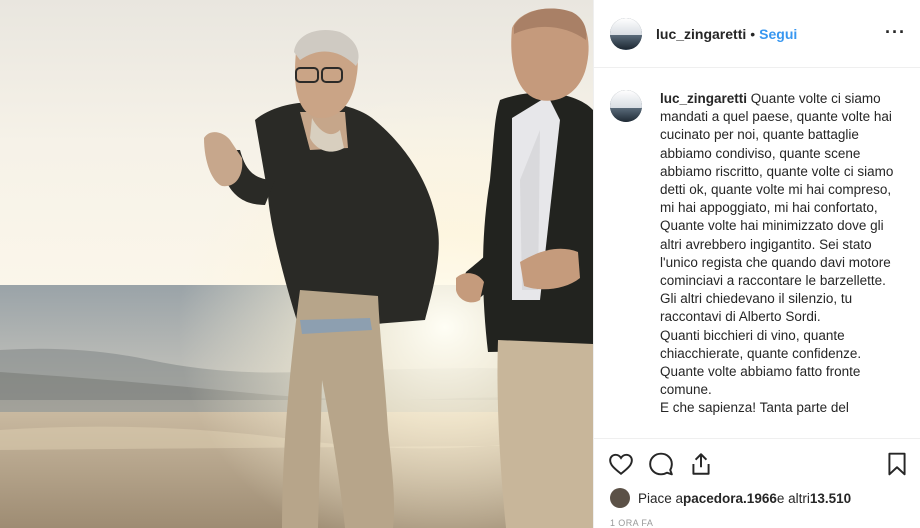 This screenshot has width=920, height=528. Describe the element at coordinates (620, 498) in the screenshot. I see `liker-avatar` at that location.